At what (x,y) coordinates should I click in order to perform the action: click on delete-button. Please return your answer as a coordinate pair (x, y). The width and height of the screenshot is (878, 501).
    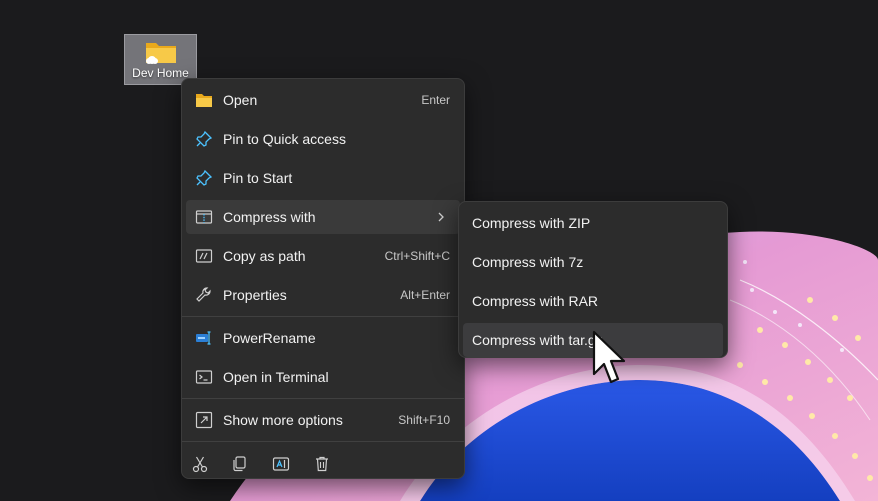
    Looking at the image, I should click on (322, 464).